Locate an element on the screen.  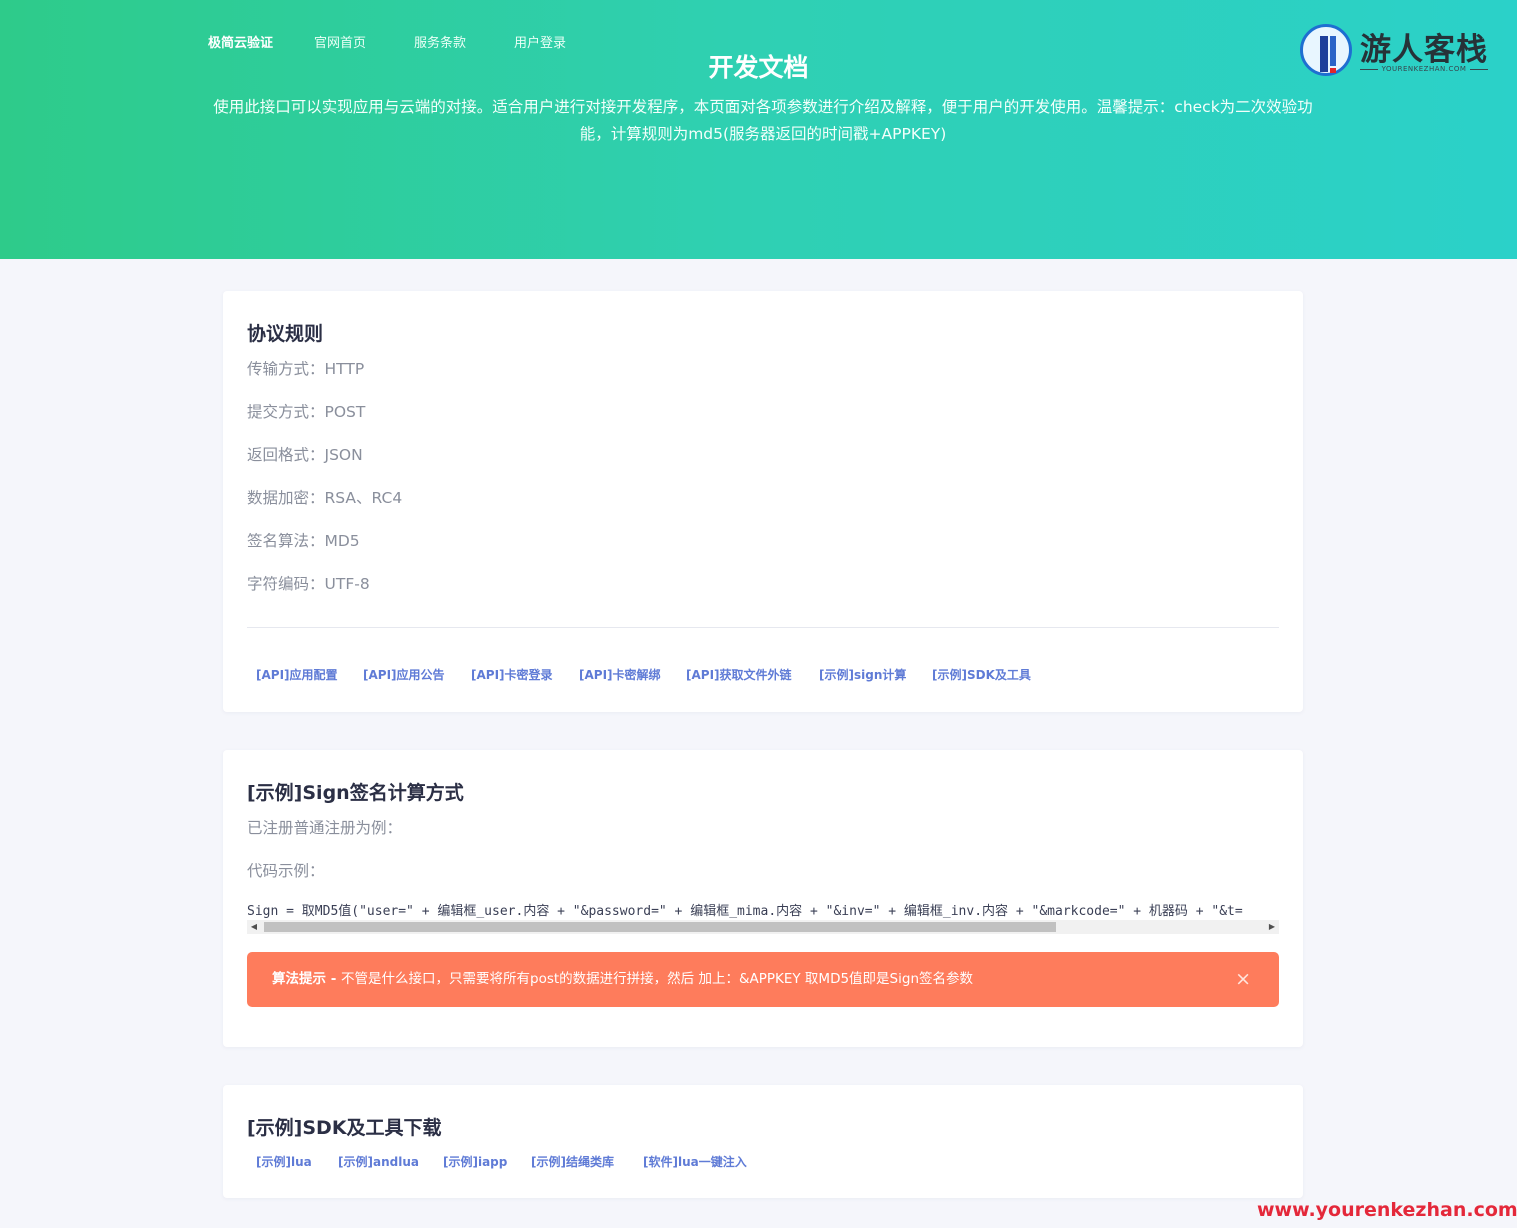
link-lua-inject: [软件]lua一键注入 is located at coordinates (695, 1161).